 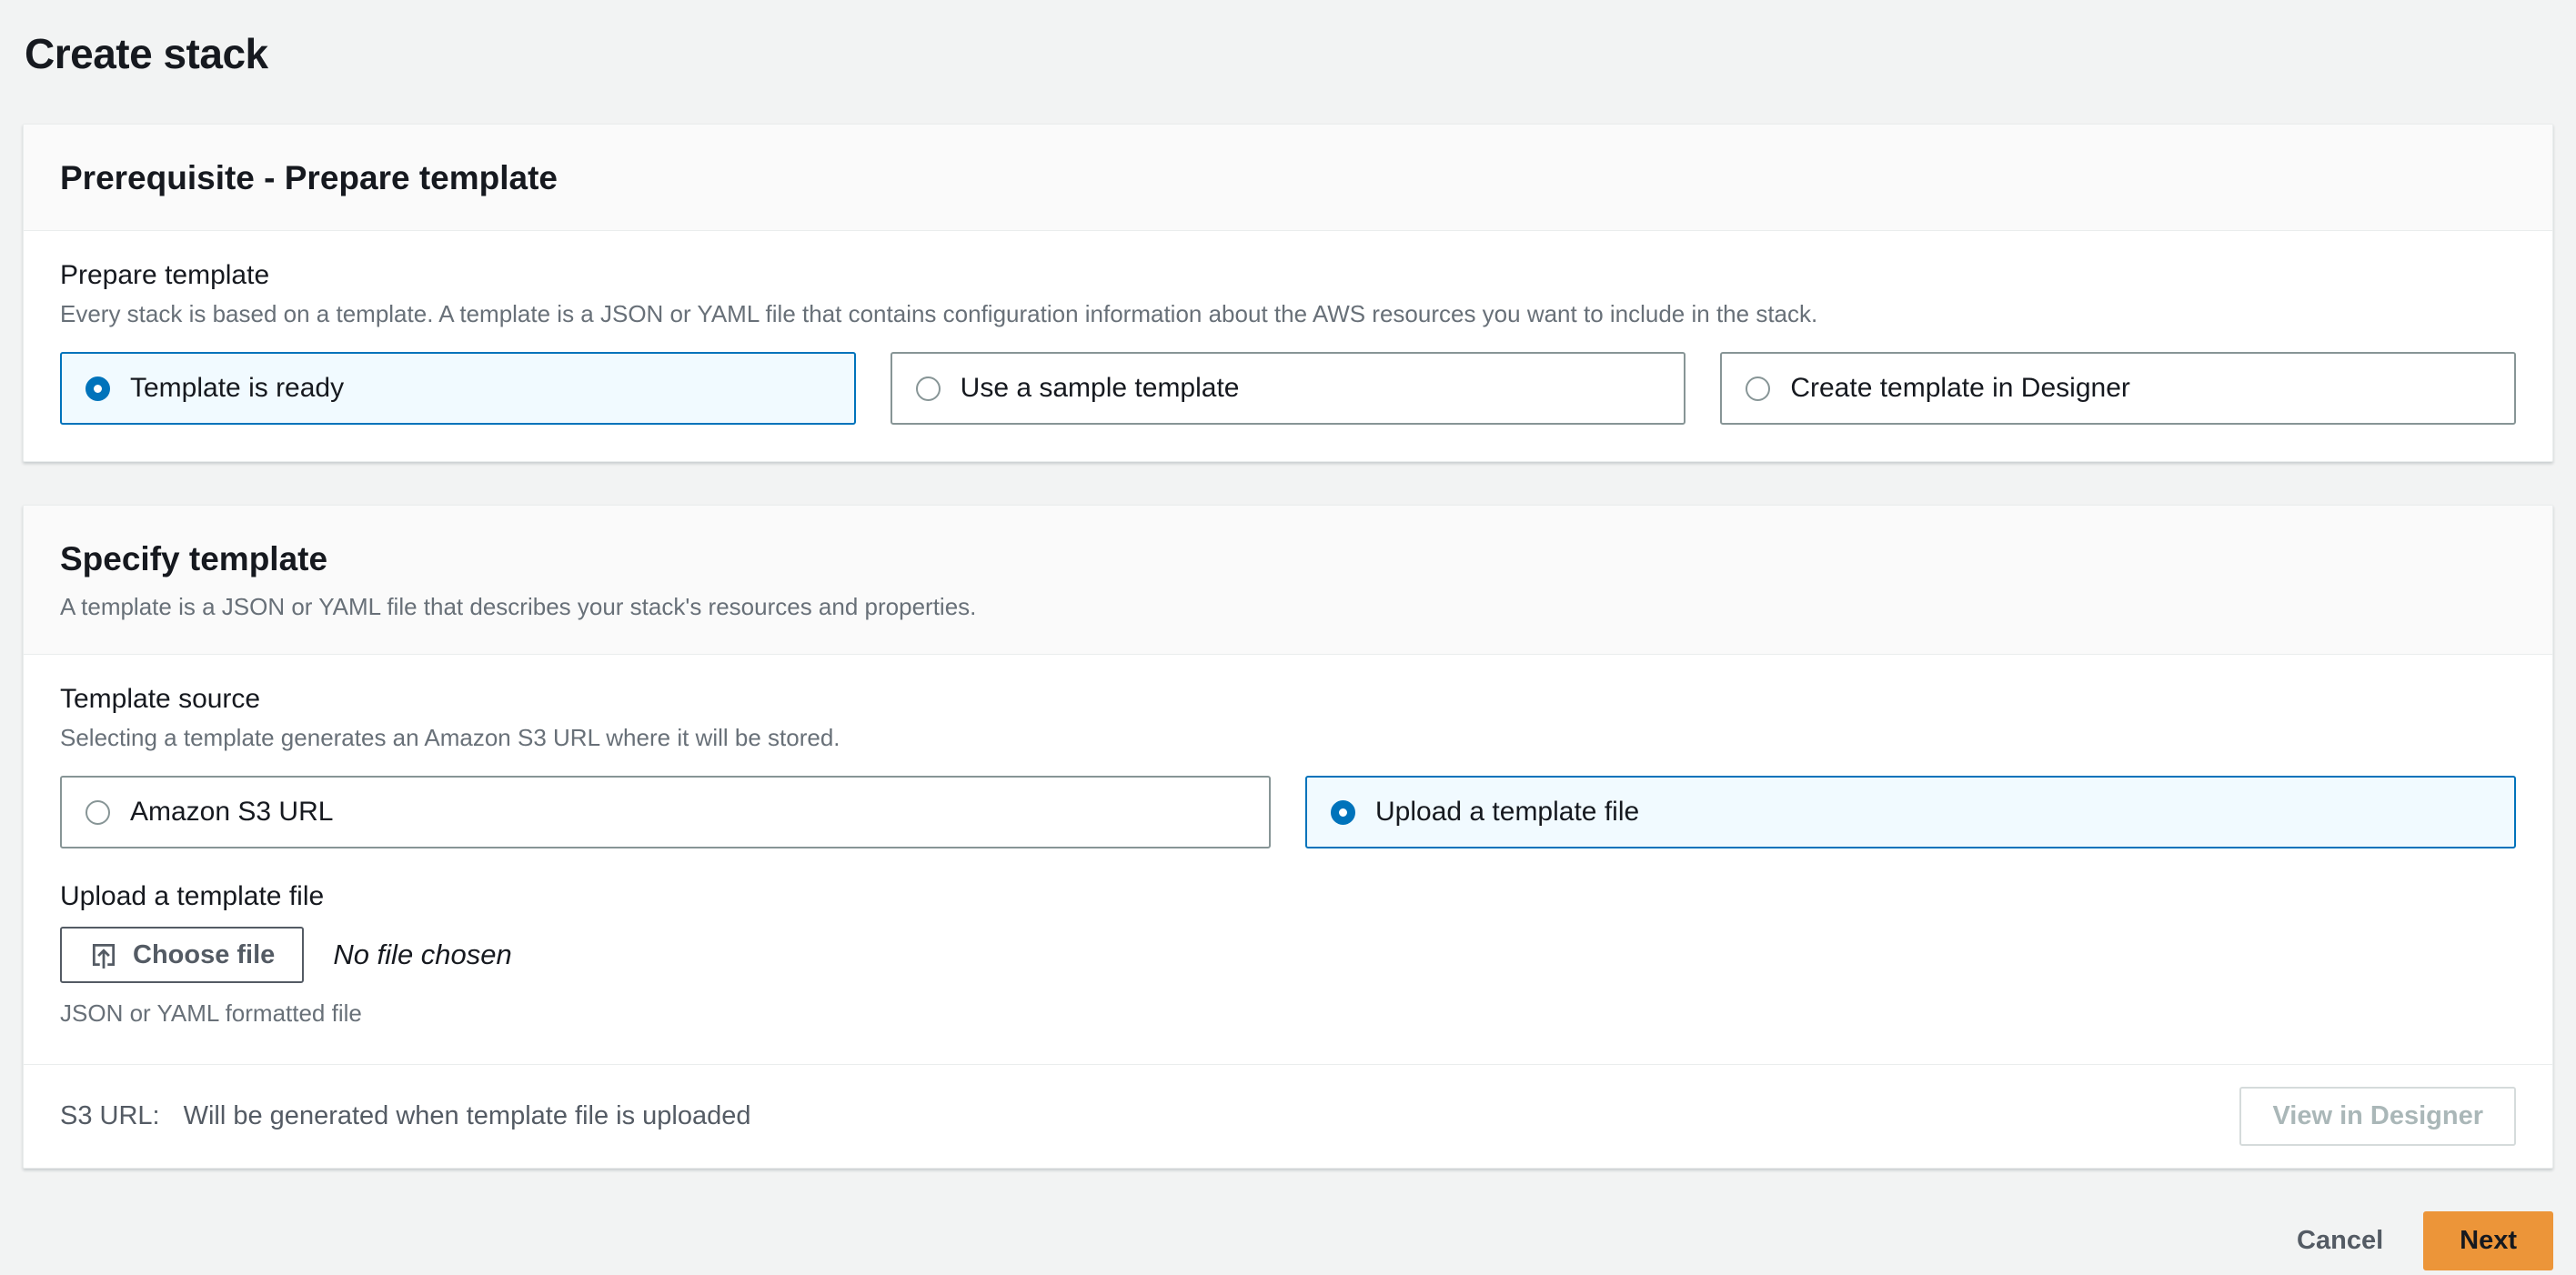 I want to click on prerequisite-panel-title: Prerequisite - Prepare template, so click(x=309, y=177).